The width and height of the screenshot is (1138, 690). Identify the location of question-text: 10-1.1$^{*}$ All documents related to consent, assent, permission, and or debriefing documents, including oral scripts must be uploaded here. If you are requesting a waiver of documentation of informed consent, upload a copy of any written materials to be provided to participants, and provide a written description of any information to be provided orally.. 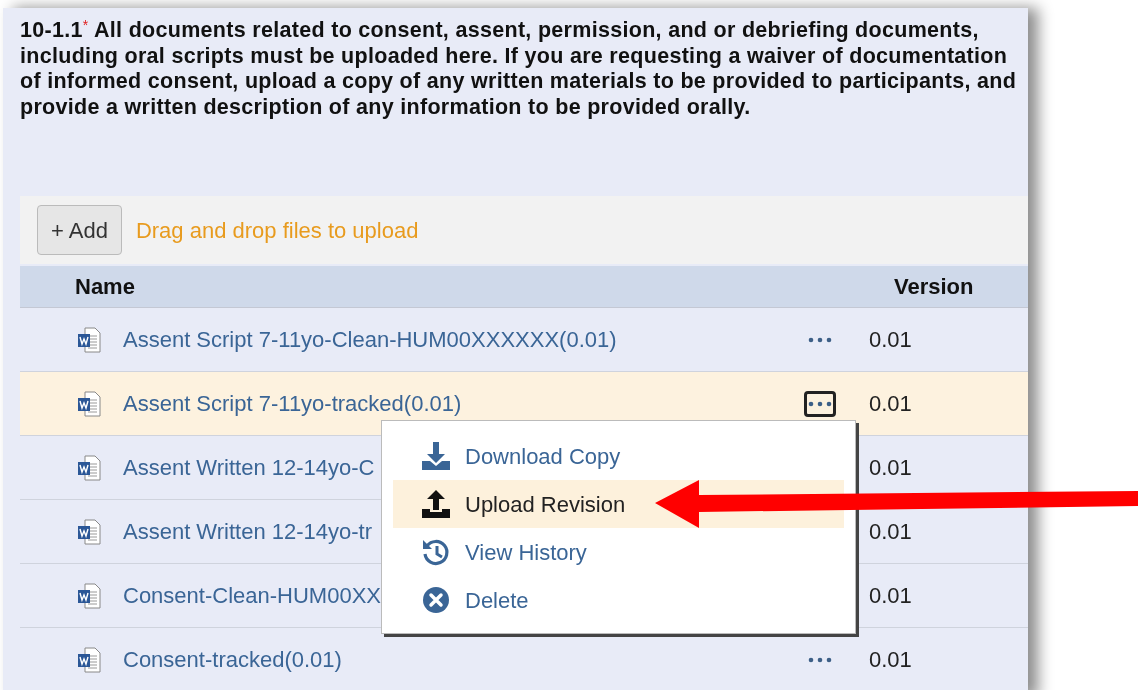
(519, 68).